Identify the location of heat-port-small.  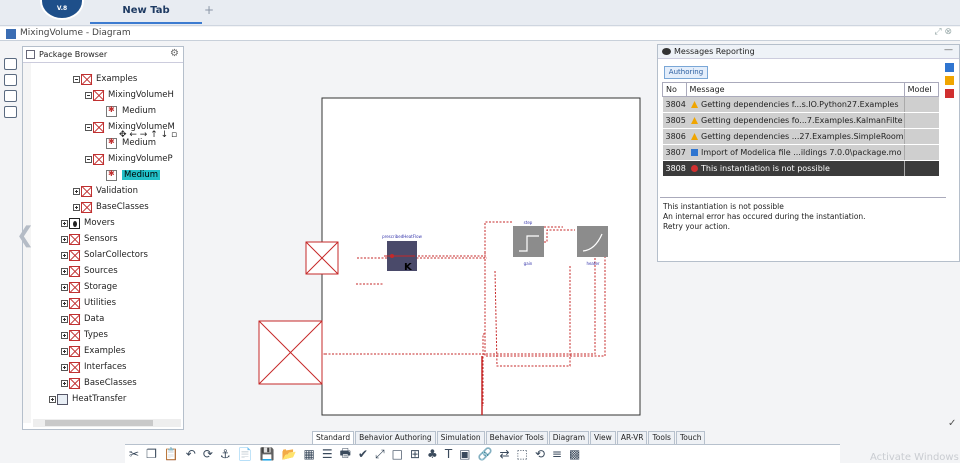
(322, 258).